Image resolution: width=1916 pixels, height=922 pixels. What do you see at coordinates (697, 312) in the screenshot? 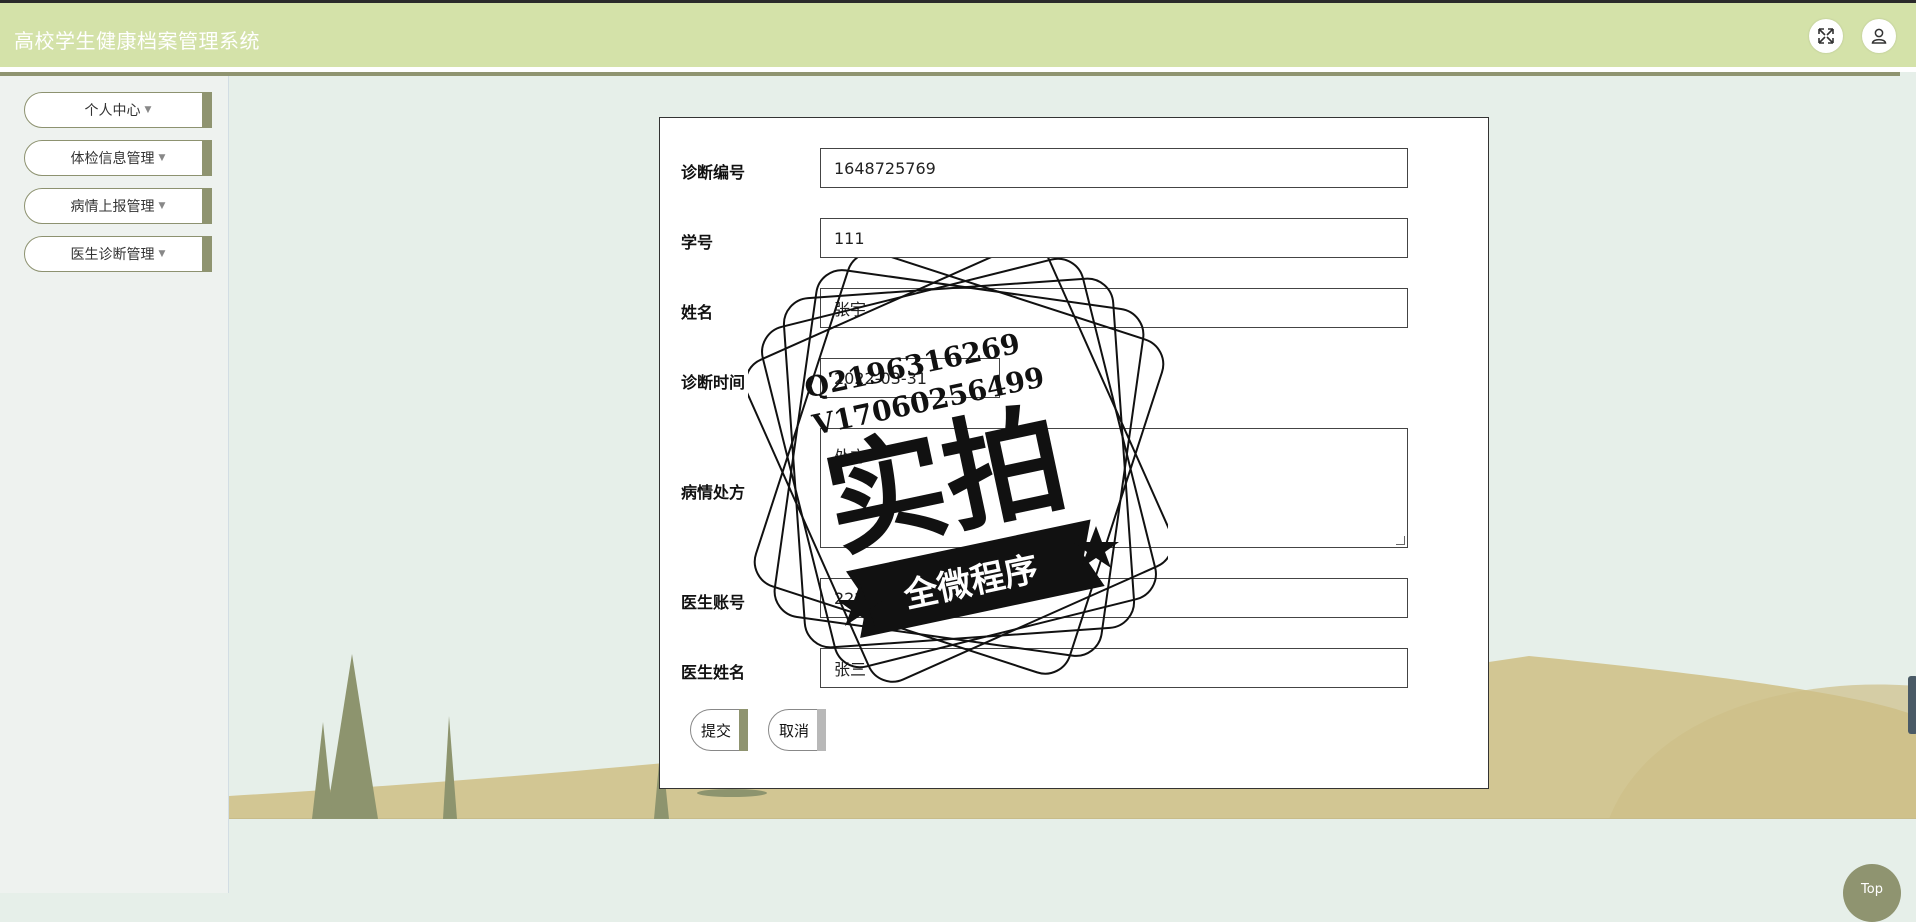
I see `field-label-name: 姓名` at bounding box center [697, 312].